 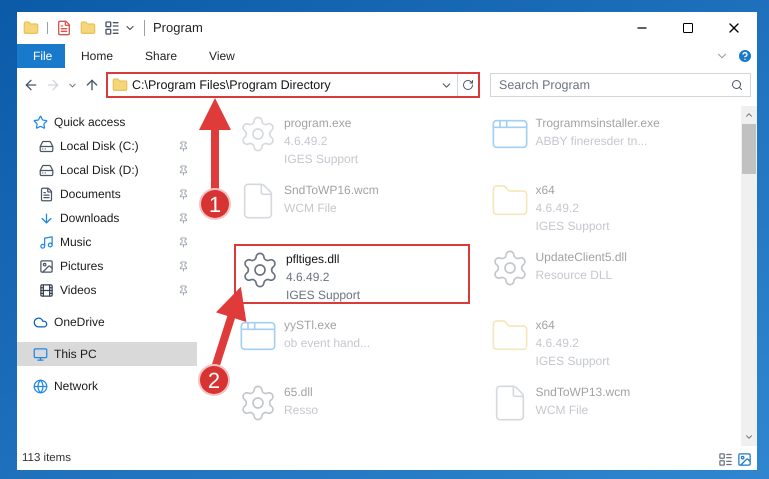 What do you see at coordinates (112, 28) in the screenshot?
I see `view-list-icon` at bounding box center [112, 28].